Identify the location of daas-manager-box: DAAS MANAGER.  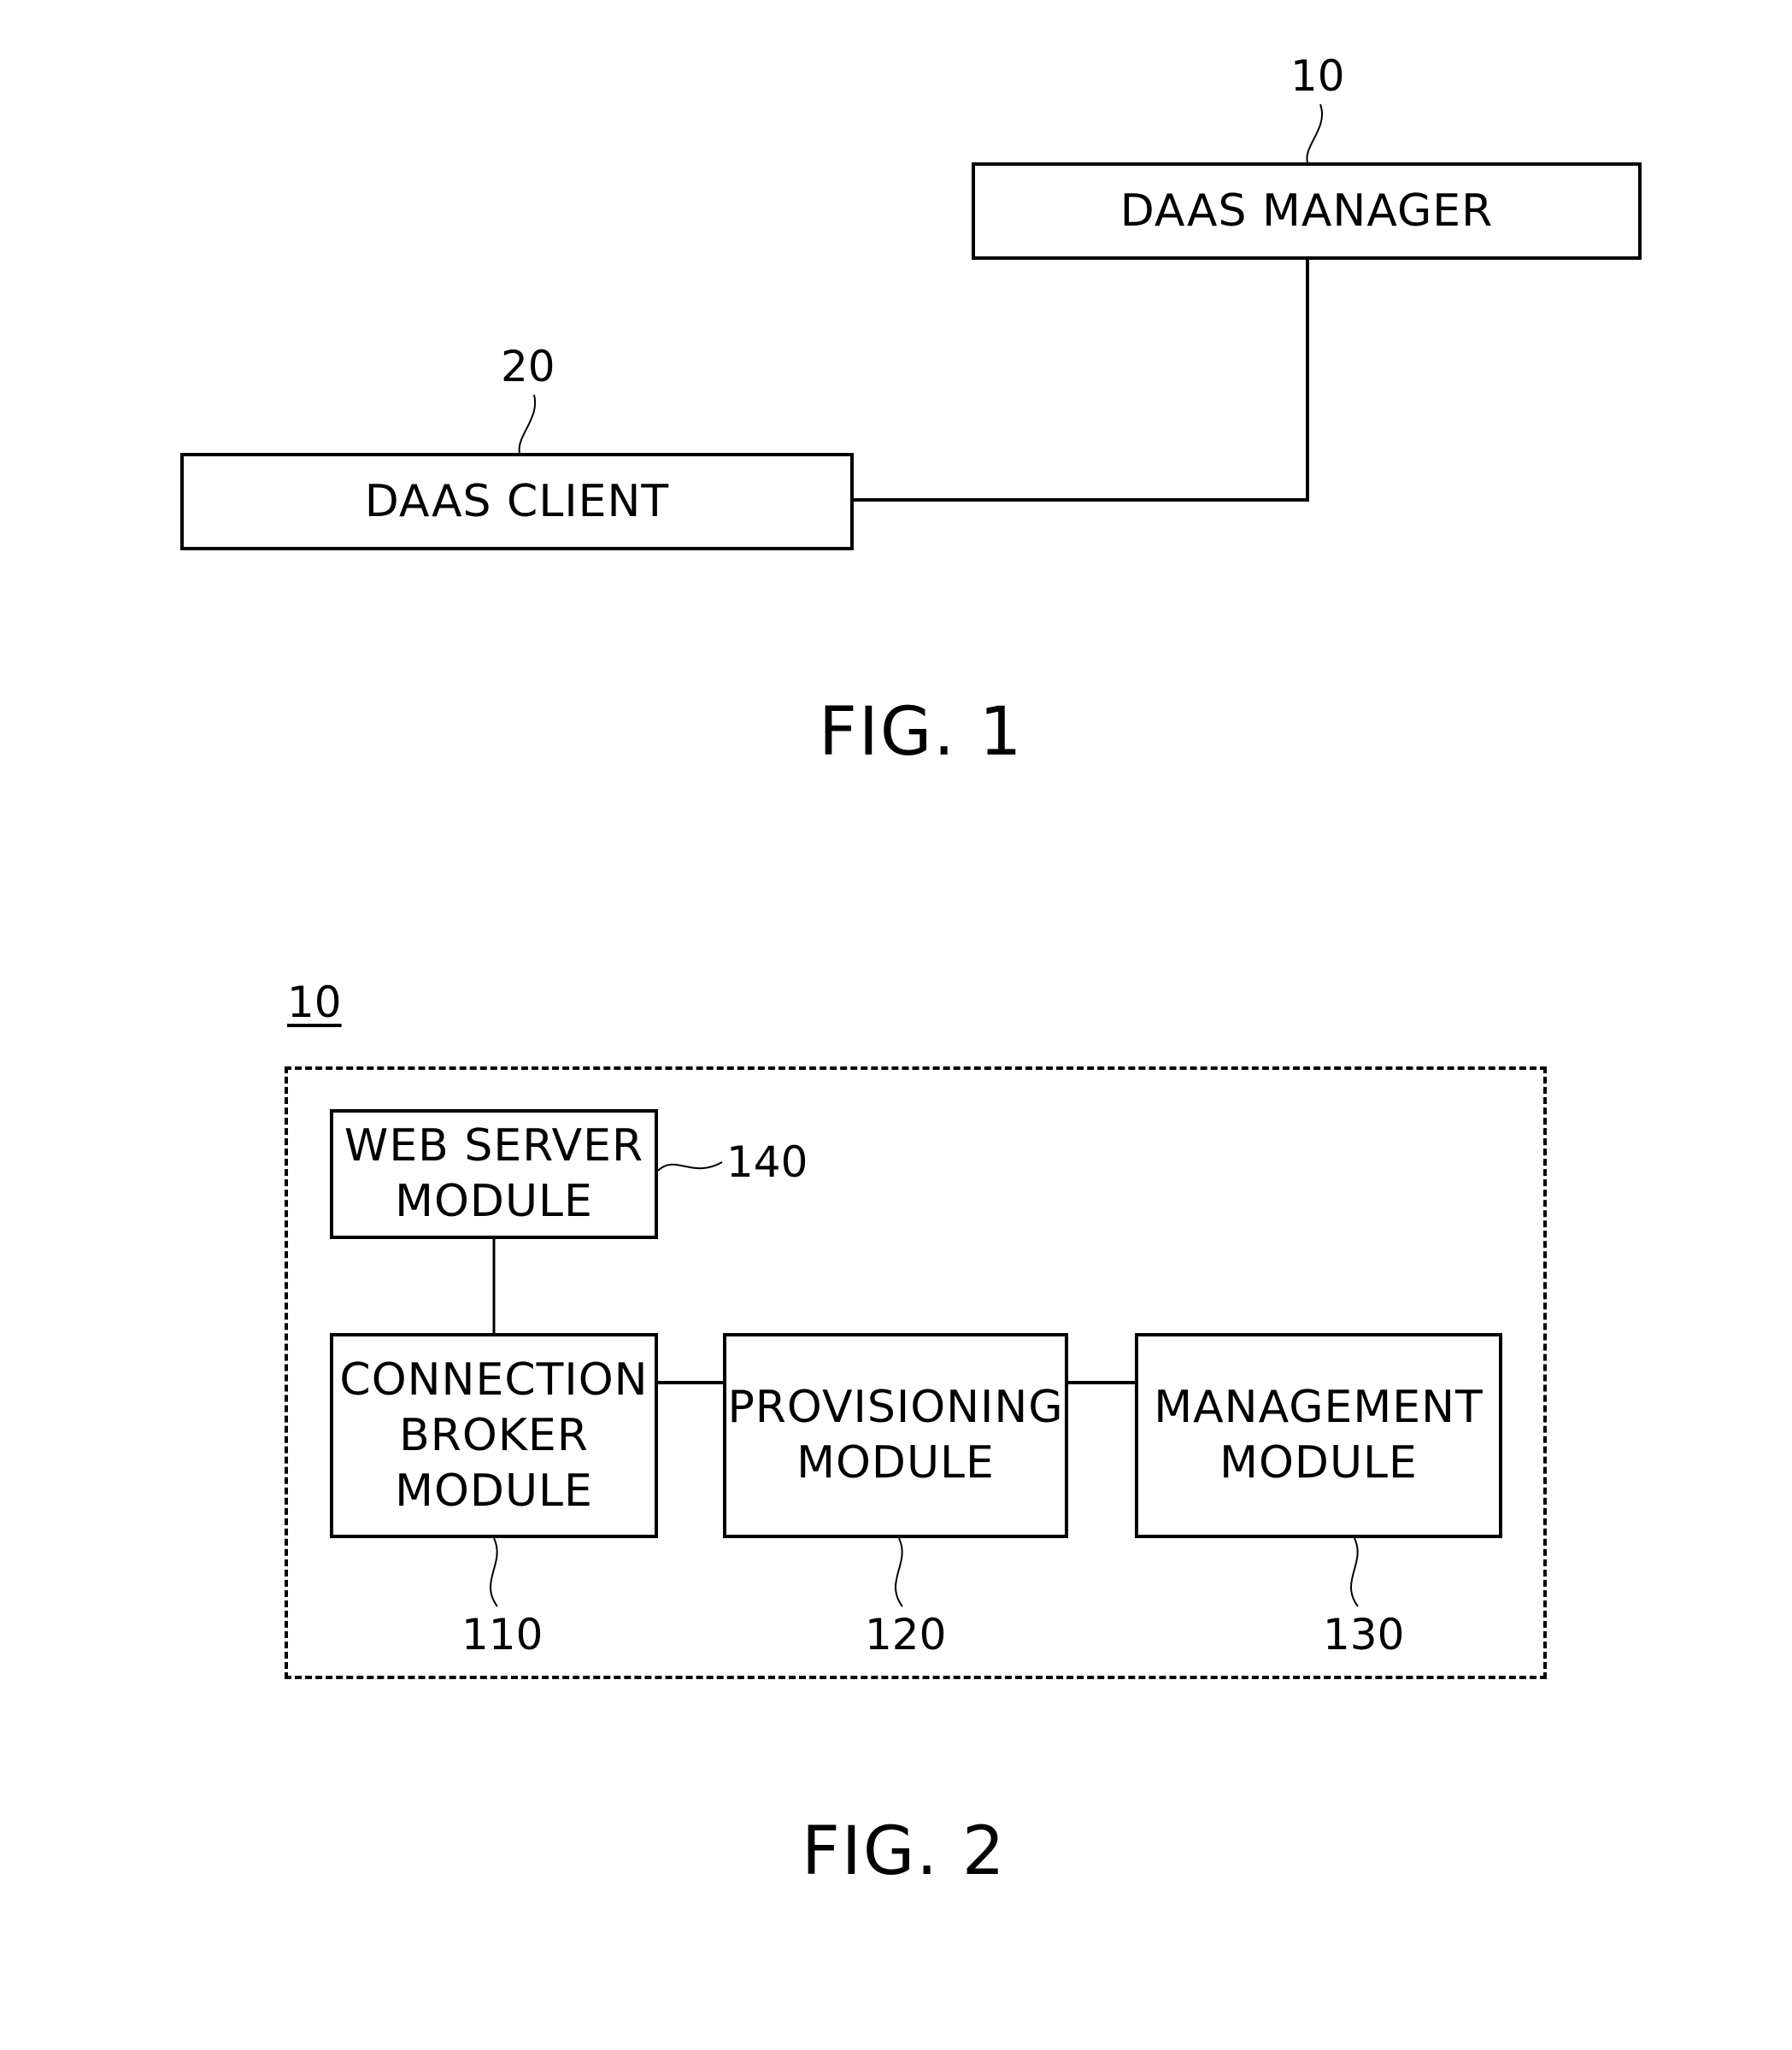
(1307, 211).